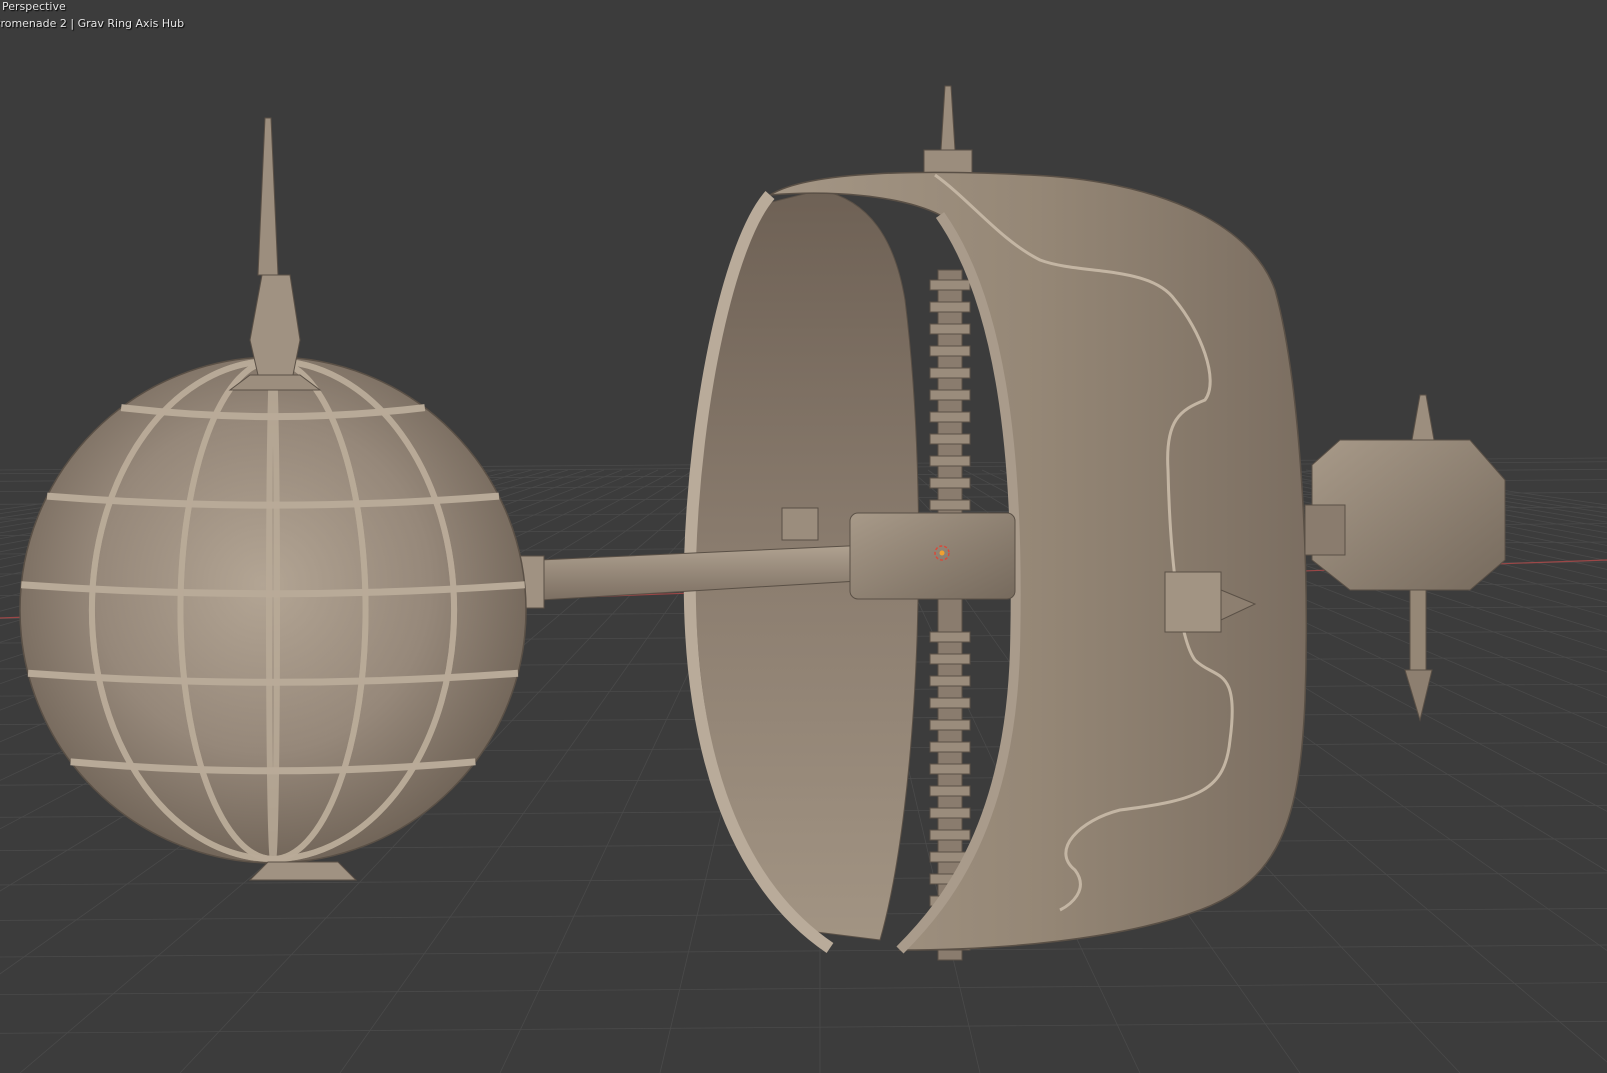 The width and height of the screenshot is (1607, 1073). I want to click on ring-thruster-pod, so click(1193, 602).